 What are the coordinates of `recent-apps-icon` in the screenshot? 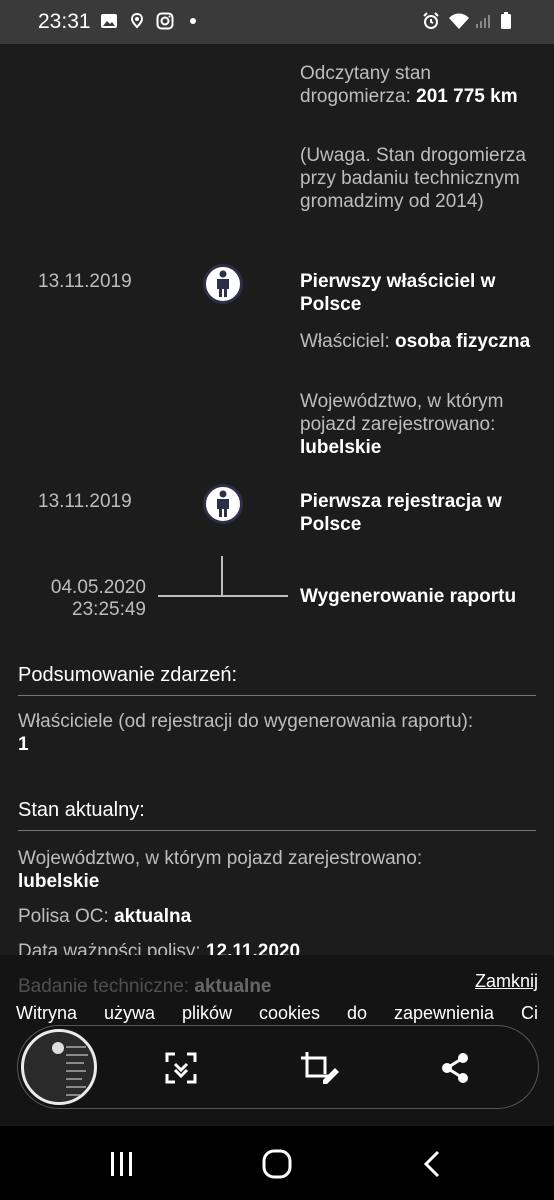 It's located at (122, 1164).